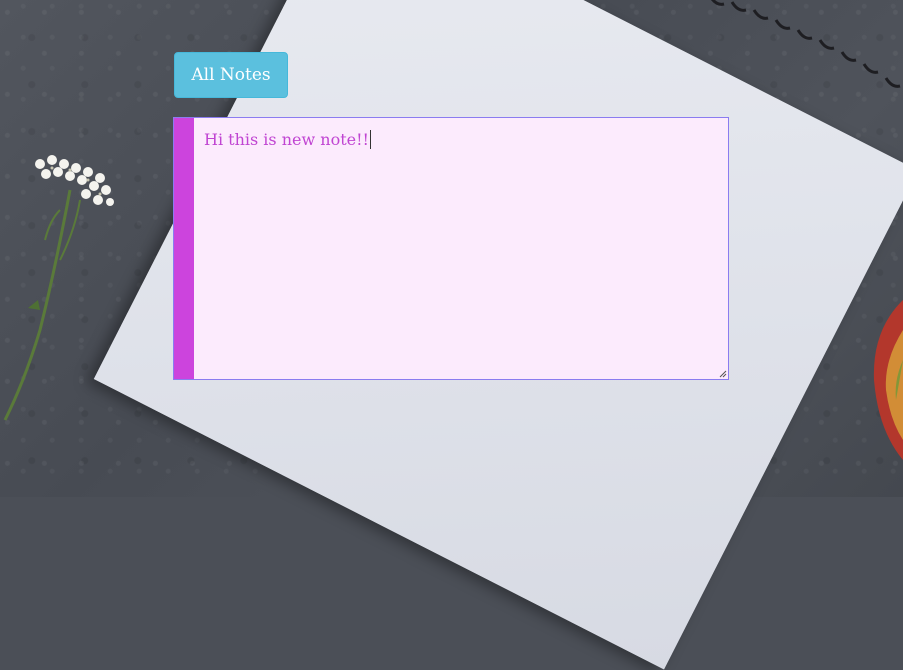  I want to click on resize-grip-icon, so click(722, 373).